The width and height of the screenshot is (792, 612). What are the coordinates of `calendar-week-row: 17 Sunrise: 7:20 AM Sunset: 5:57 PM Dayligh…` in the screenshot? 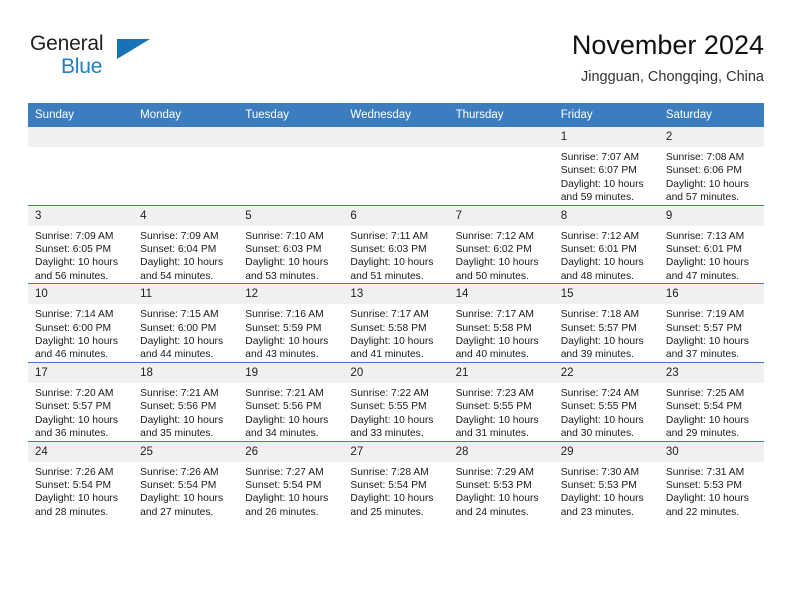 It's located at (396, 401).